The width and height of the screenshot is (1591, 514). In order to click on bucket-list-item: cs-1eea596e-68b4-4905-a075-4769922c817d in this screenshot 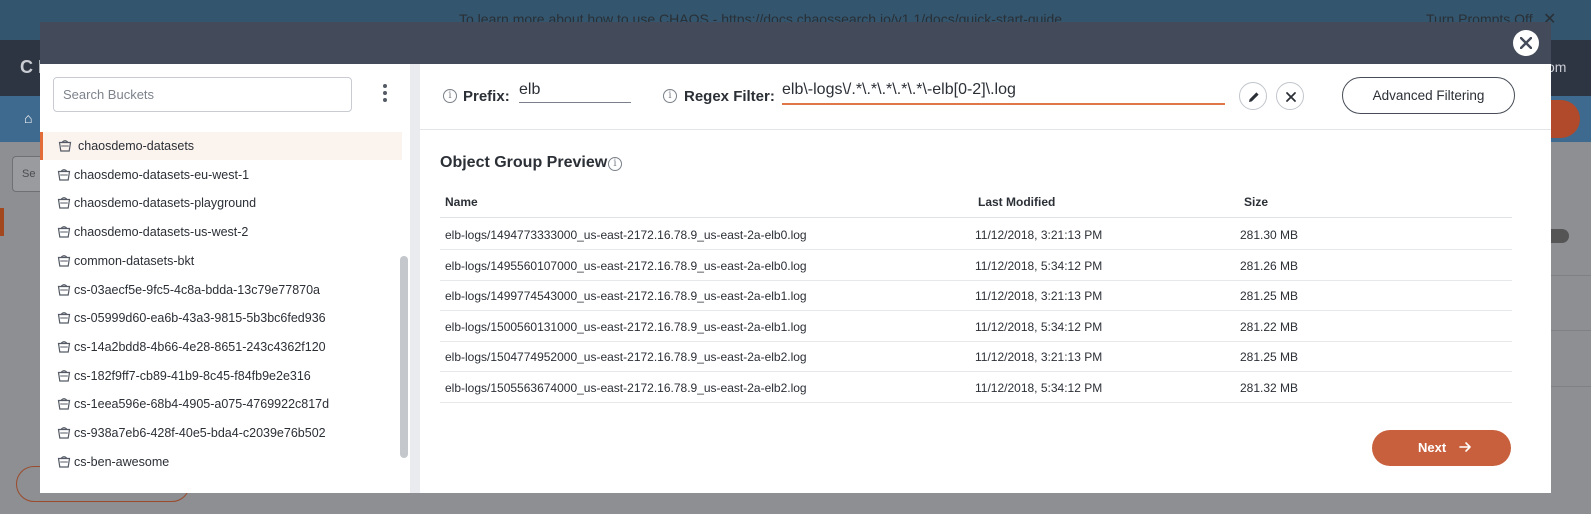, I will do `click(221, 404)`.